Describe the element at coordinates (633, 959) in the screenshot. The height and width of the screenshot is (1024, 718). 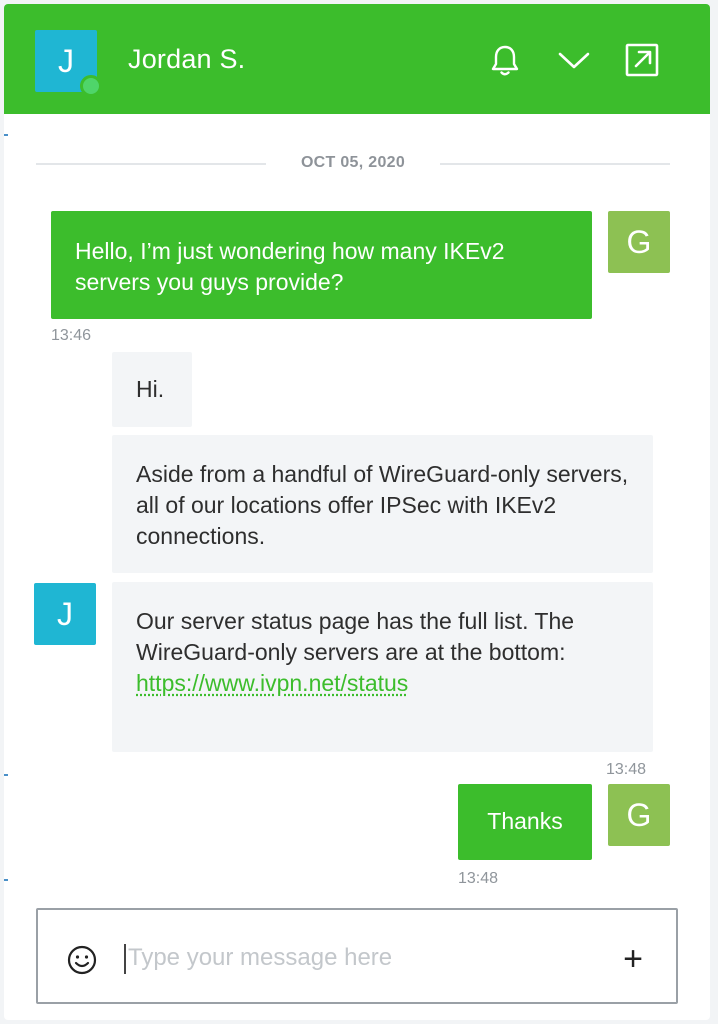
I see `plus-icon: +` at that location.